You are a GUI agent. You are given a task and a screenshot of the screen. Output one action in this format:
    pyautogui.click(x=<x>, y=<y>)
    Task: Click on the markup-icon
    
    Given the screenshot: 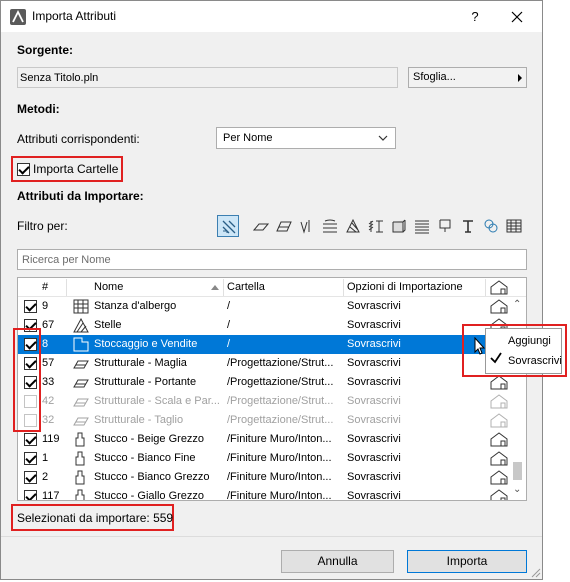 What is the action you would take?
    pyautogui.click(x=445, y=226)
    